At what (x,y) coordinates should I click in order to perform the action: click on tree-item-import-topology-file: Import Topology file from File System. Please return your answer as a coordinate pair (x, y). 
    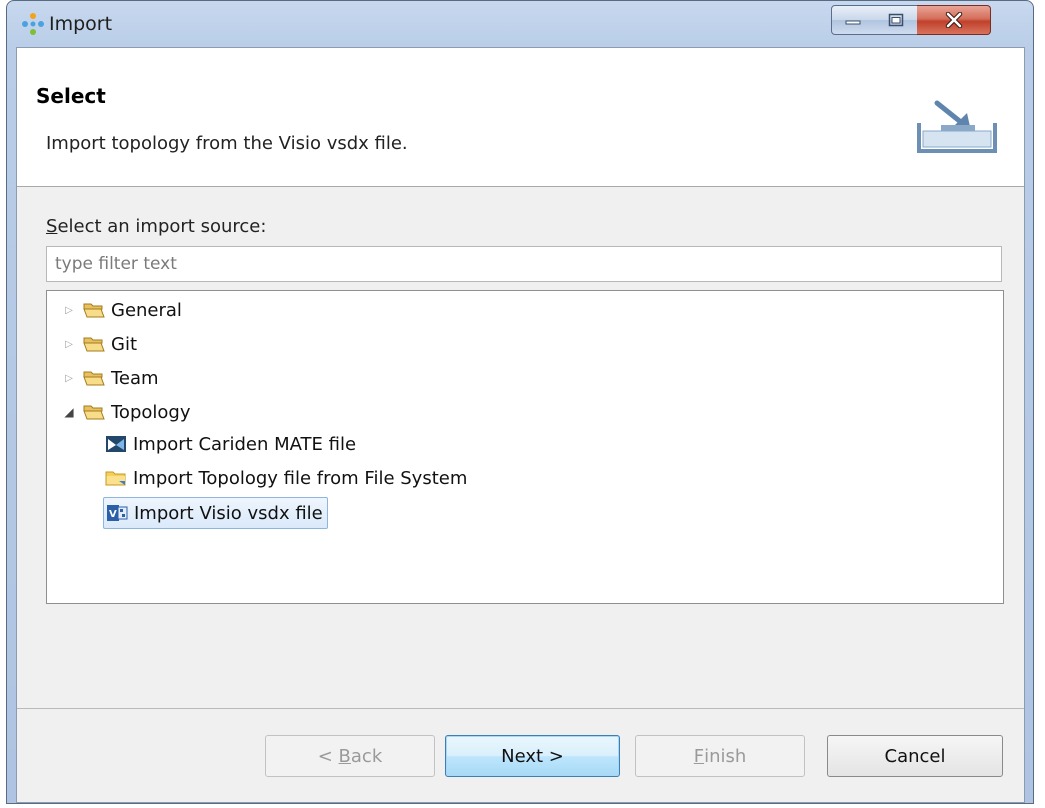
    Looking at the image, I should click on (286, 478).